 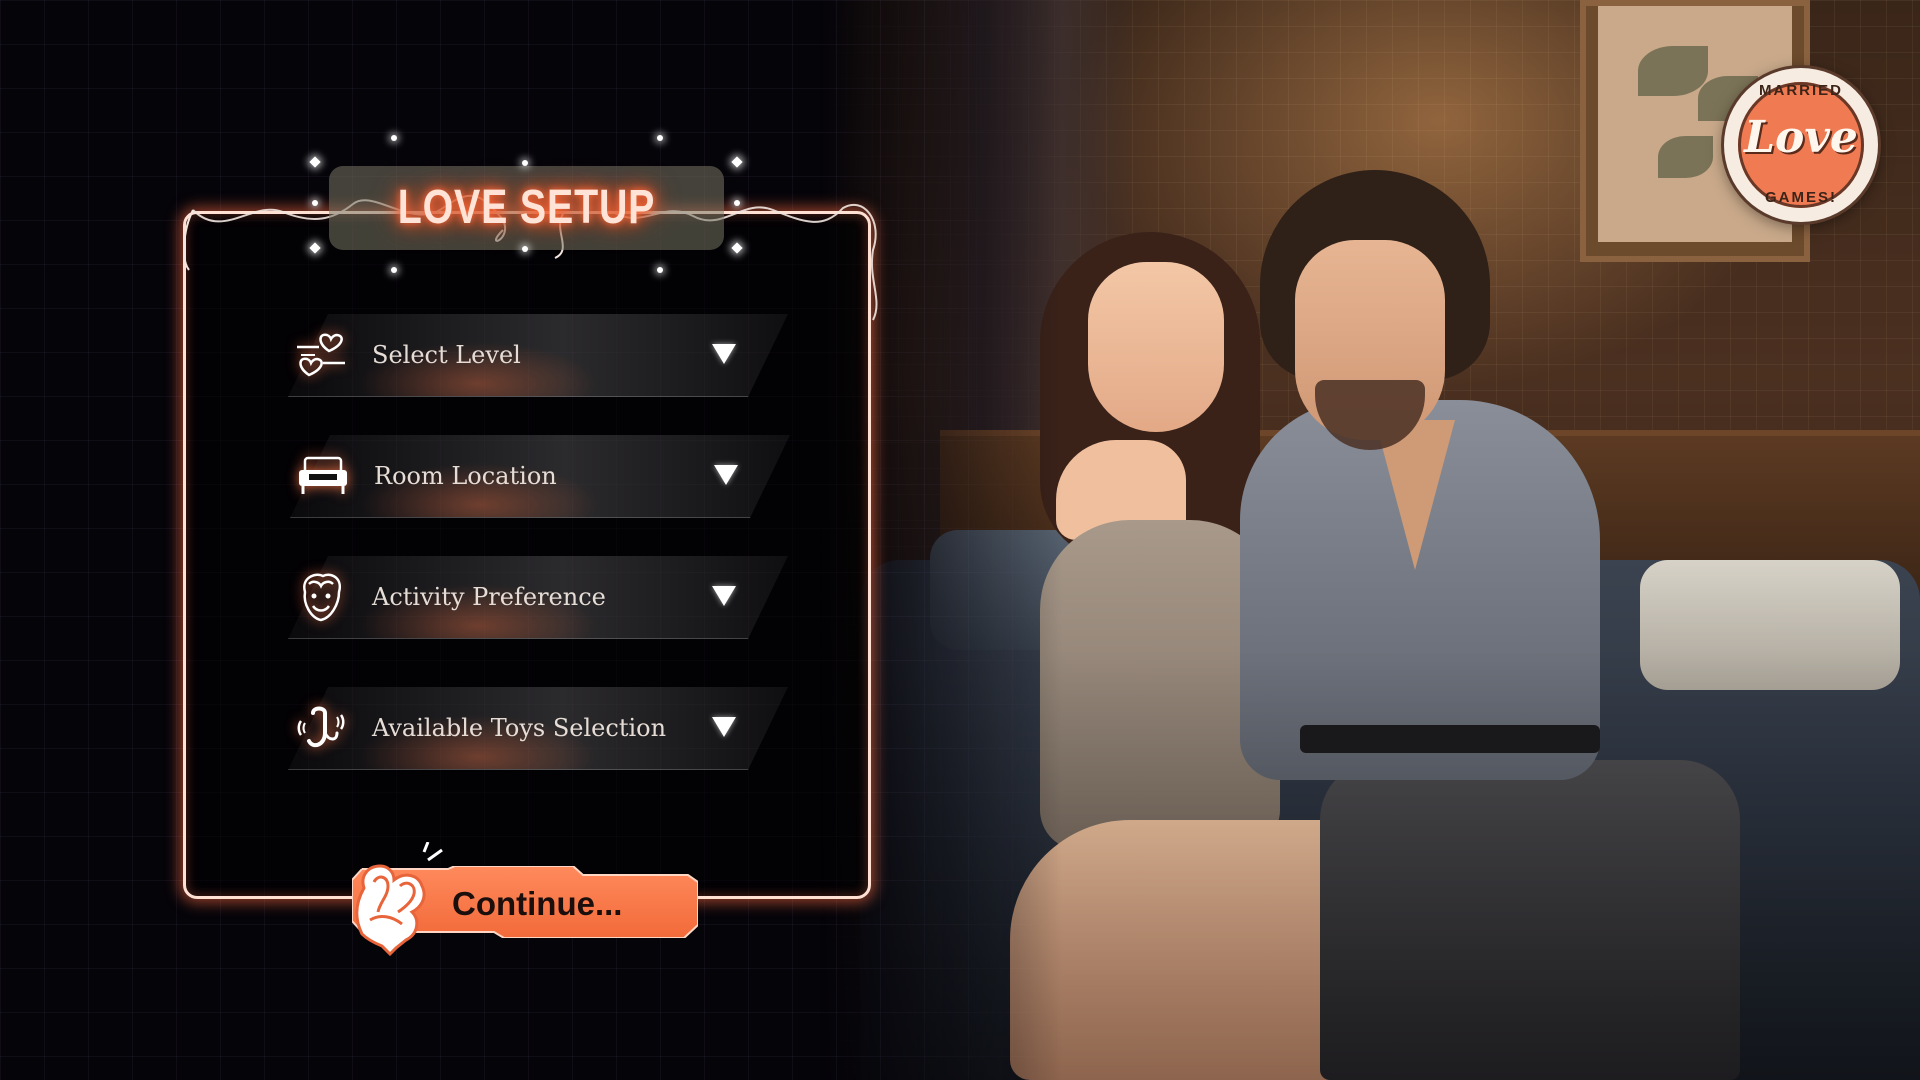 What do you see at coordinates (323, 476) in the screenshot?
I see `sofa-icon` at bounding box center [323, 476].